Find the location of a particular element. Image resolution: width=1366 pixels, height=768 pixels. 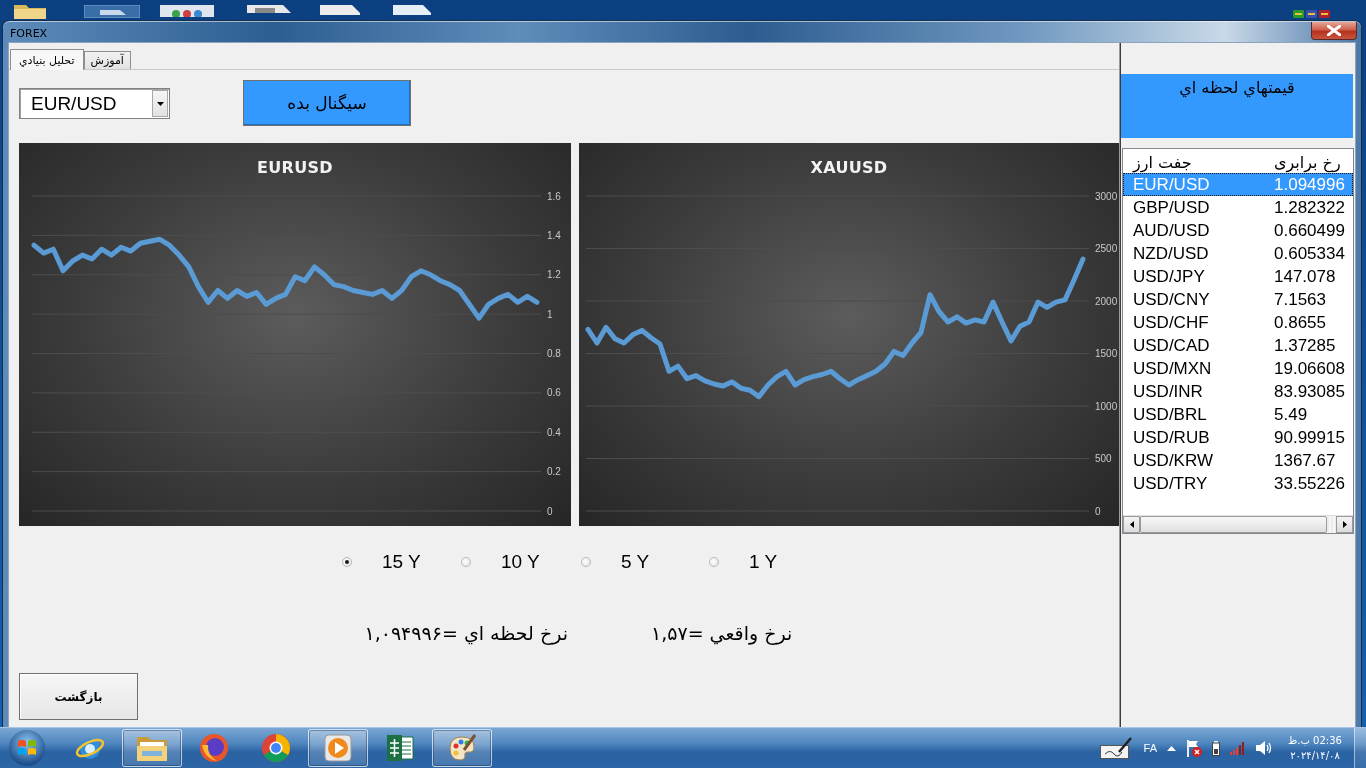

axis-tick-label: 2000 is located at coordinates (1106, 301).